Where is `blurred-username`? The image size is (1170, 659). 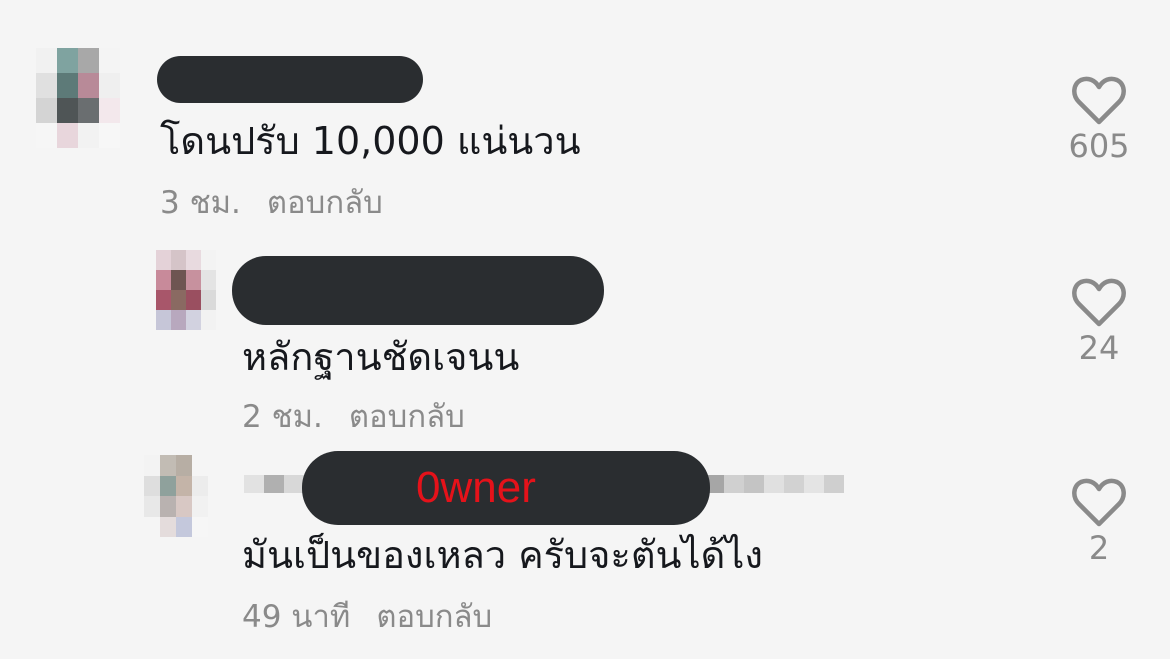
blurred-username is located at coordinates (774, 484).